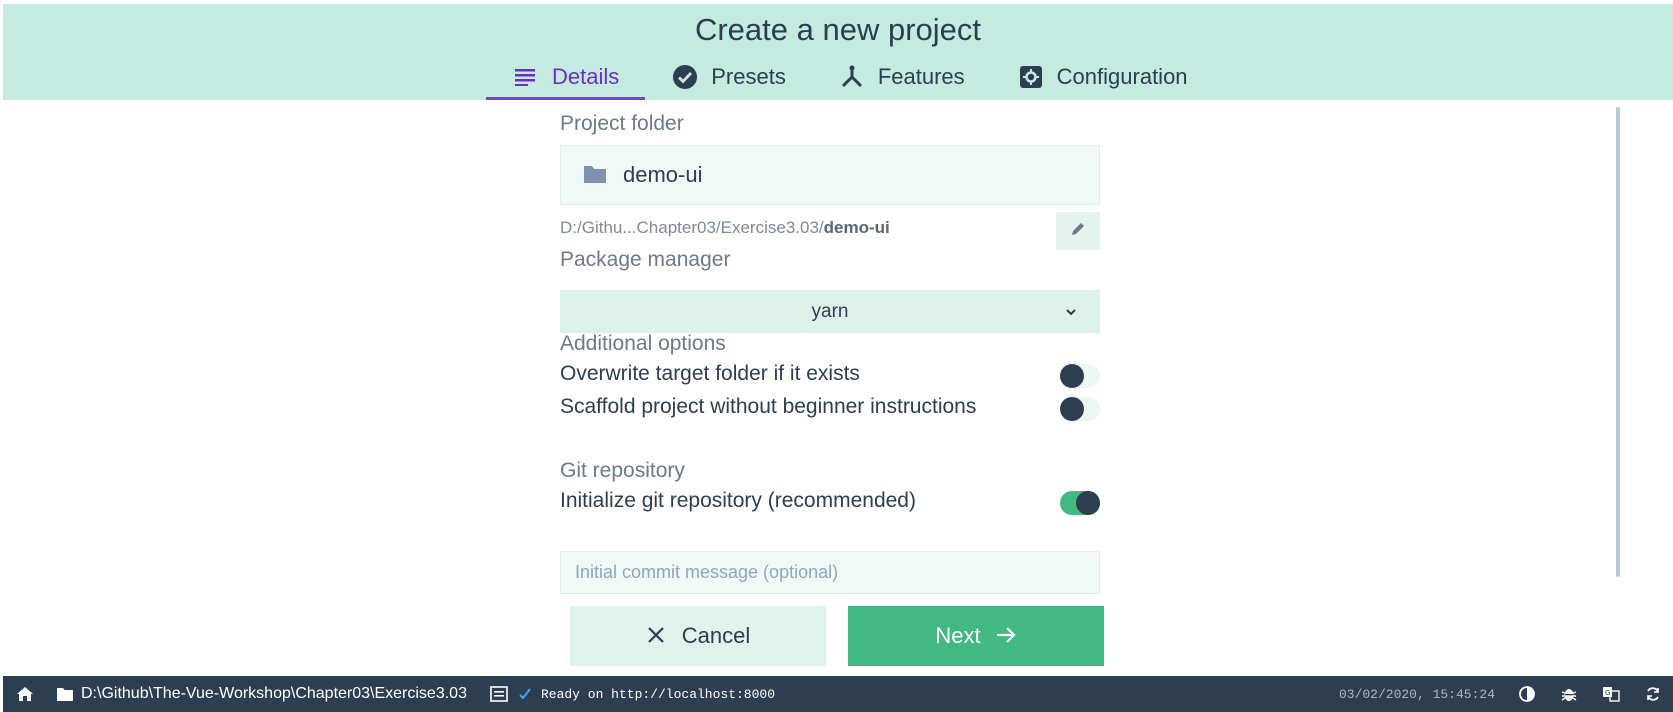 This screenshot has width=1673, height=712. What do you see at coordinates (1416, 694) in the screenshot?
I see `datetime: 03/02/2020, 15:45:24` at bounding box center [1416, 694].